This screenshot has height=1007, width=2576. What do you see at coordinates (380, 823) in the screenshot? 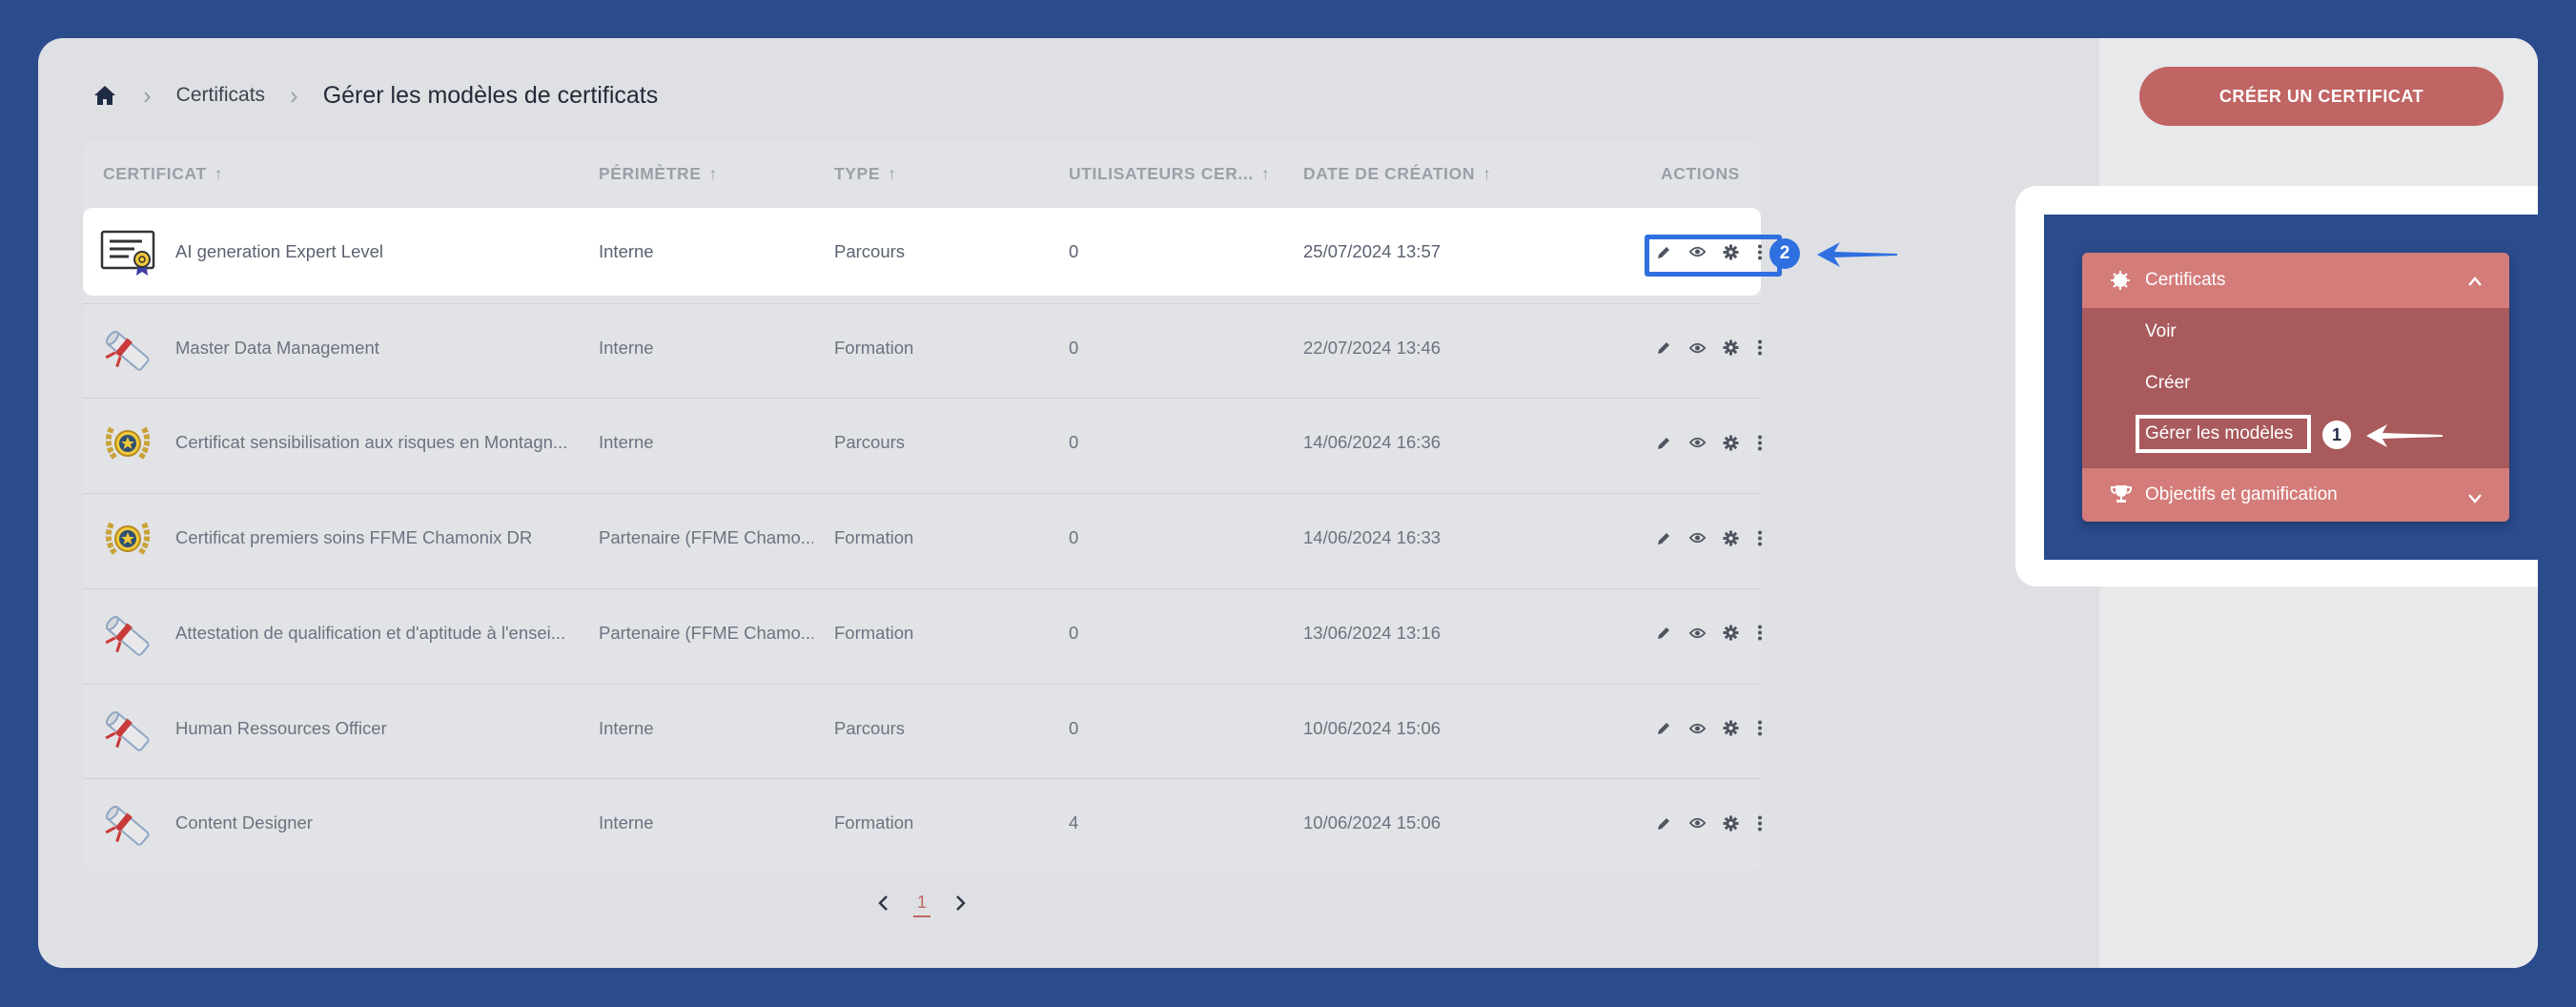
I see `certificate-name: Content Designer` at bounding box center [380, 823].